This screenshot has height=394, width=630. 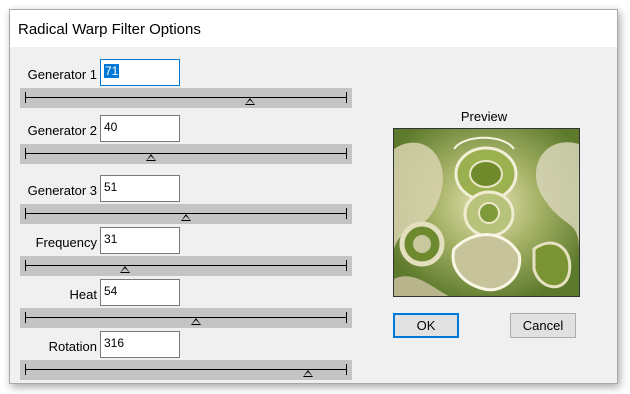 I want to click on generator-1-slider, so click(x=186, y=98).